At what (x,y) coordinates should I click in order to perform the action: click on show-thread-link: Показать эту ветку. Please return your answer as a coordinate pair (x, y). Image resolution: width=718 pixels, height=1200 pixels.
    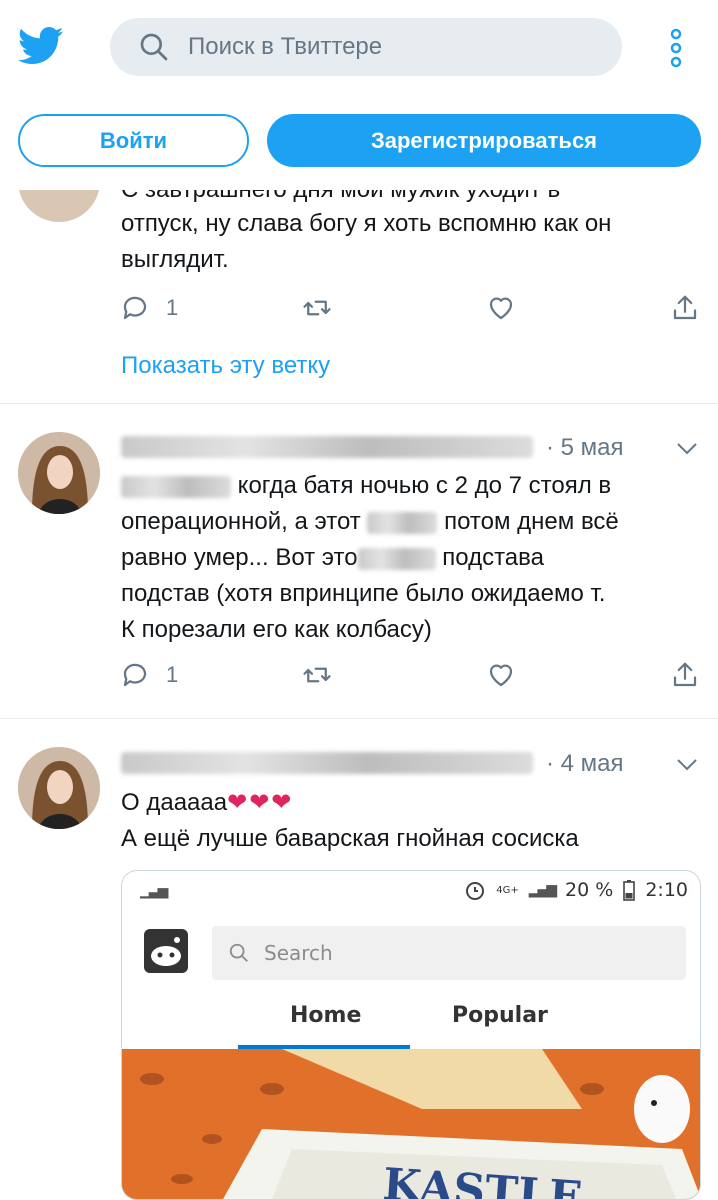
    Looking at the image, I should click on (225, 366).